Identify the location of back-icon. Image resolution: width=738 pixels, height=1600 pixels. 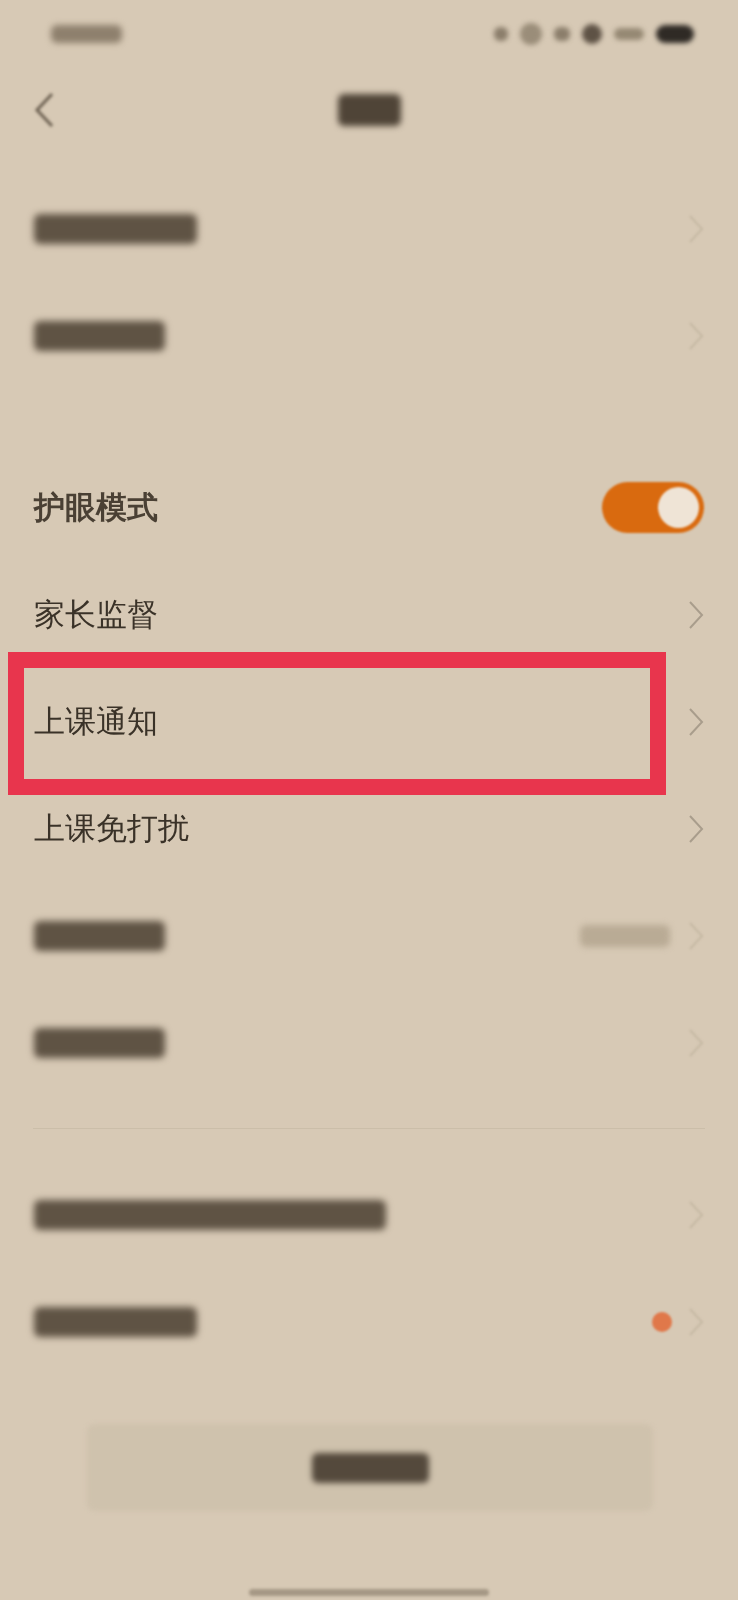
(44, 110).